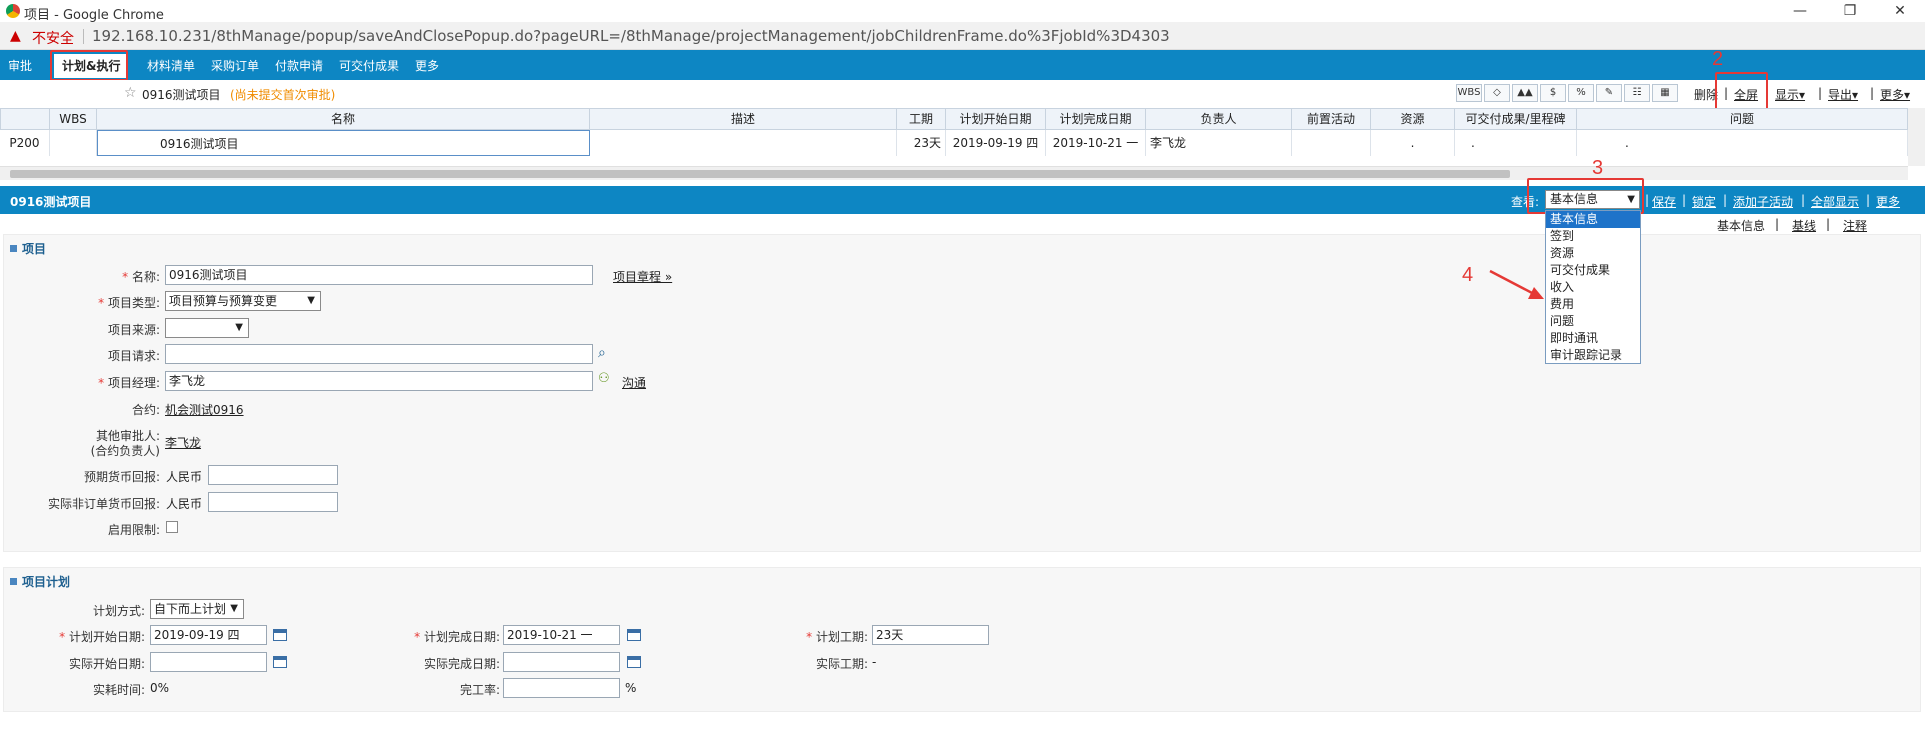  Describe the element at coordinates (1637, 93) in the screenshot. I see `gantt-icon: ☷` at that location.